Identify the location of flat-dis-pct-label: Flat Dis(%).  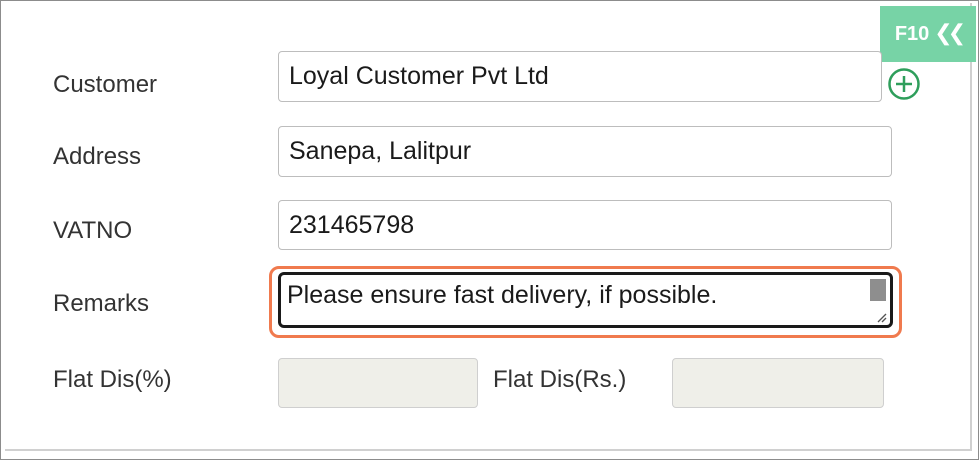
(112, 379).